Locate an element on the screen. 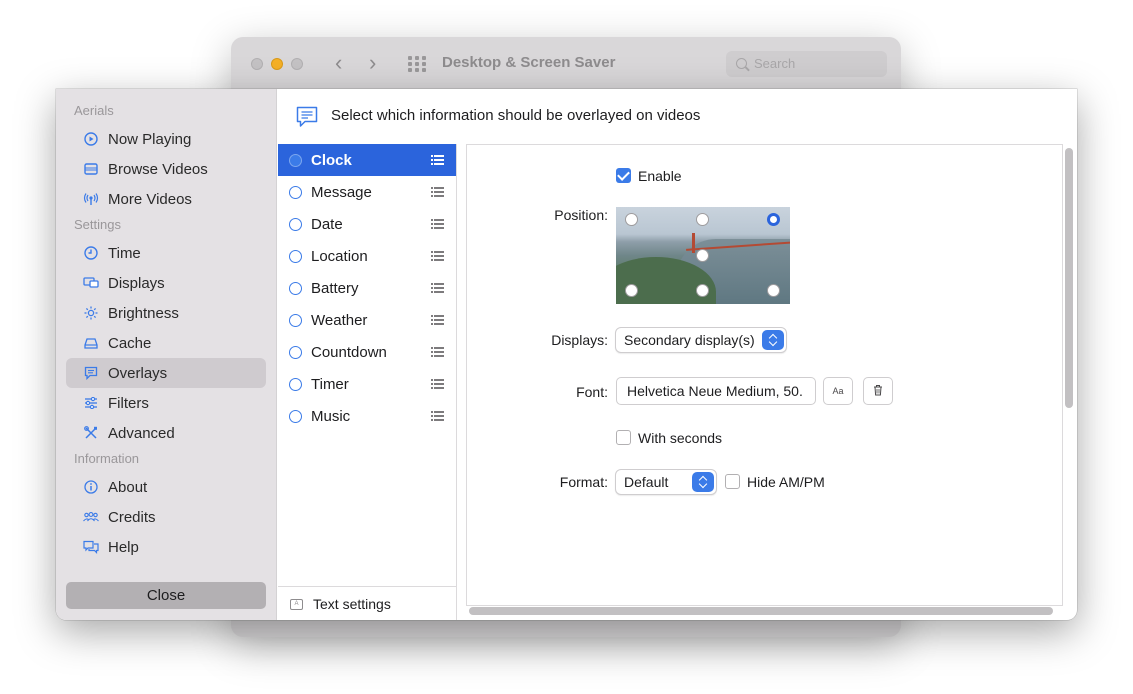  sidebar-item-label: Filters is located at coordinates (128, 403).